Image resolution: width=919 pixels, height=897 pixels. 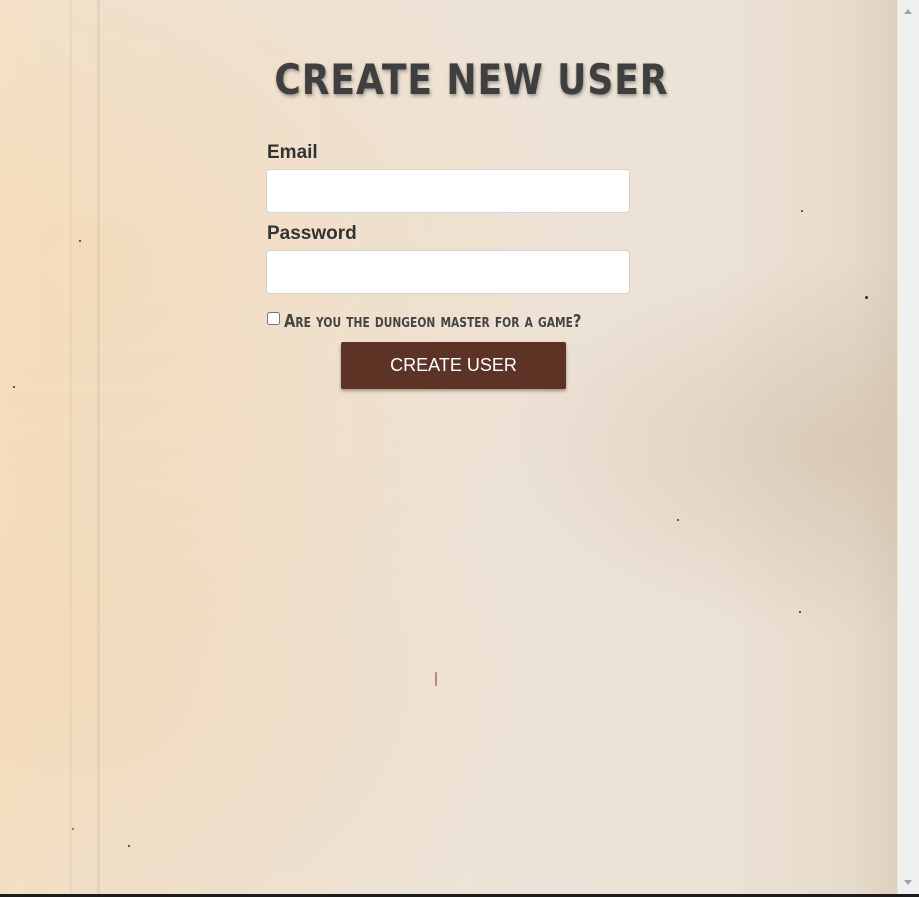 What do you see at coordinates (312, 233) in the screenshot?
I see `password-label: Password` at bounding box center [312, 233].